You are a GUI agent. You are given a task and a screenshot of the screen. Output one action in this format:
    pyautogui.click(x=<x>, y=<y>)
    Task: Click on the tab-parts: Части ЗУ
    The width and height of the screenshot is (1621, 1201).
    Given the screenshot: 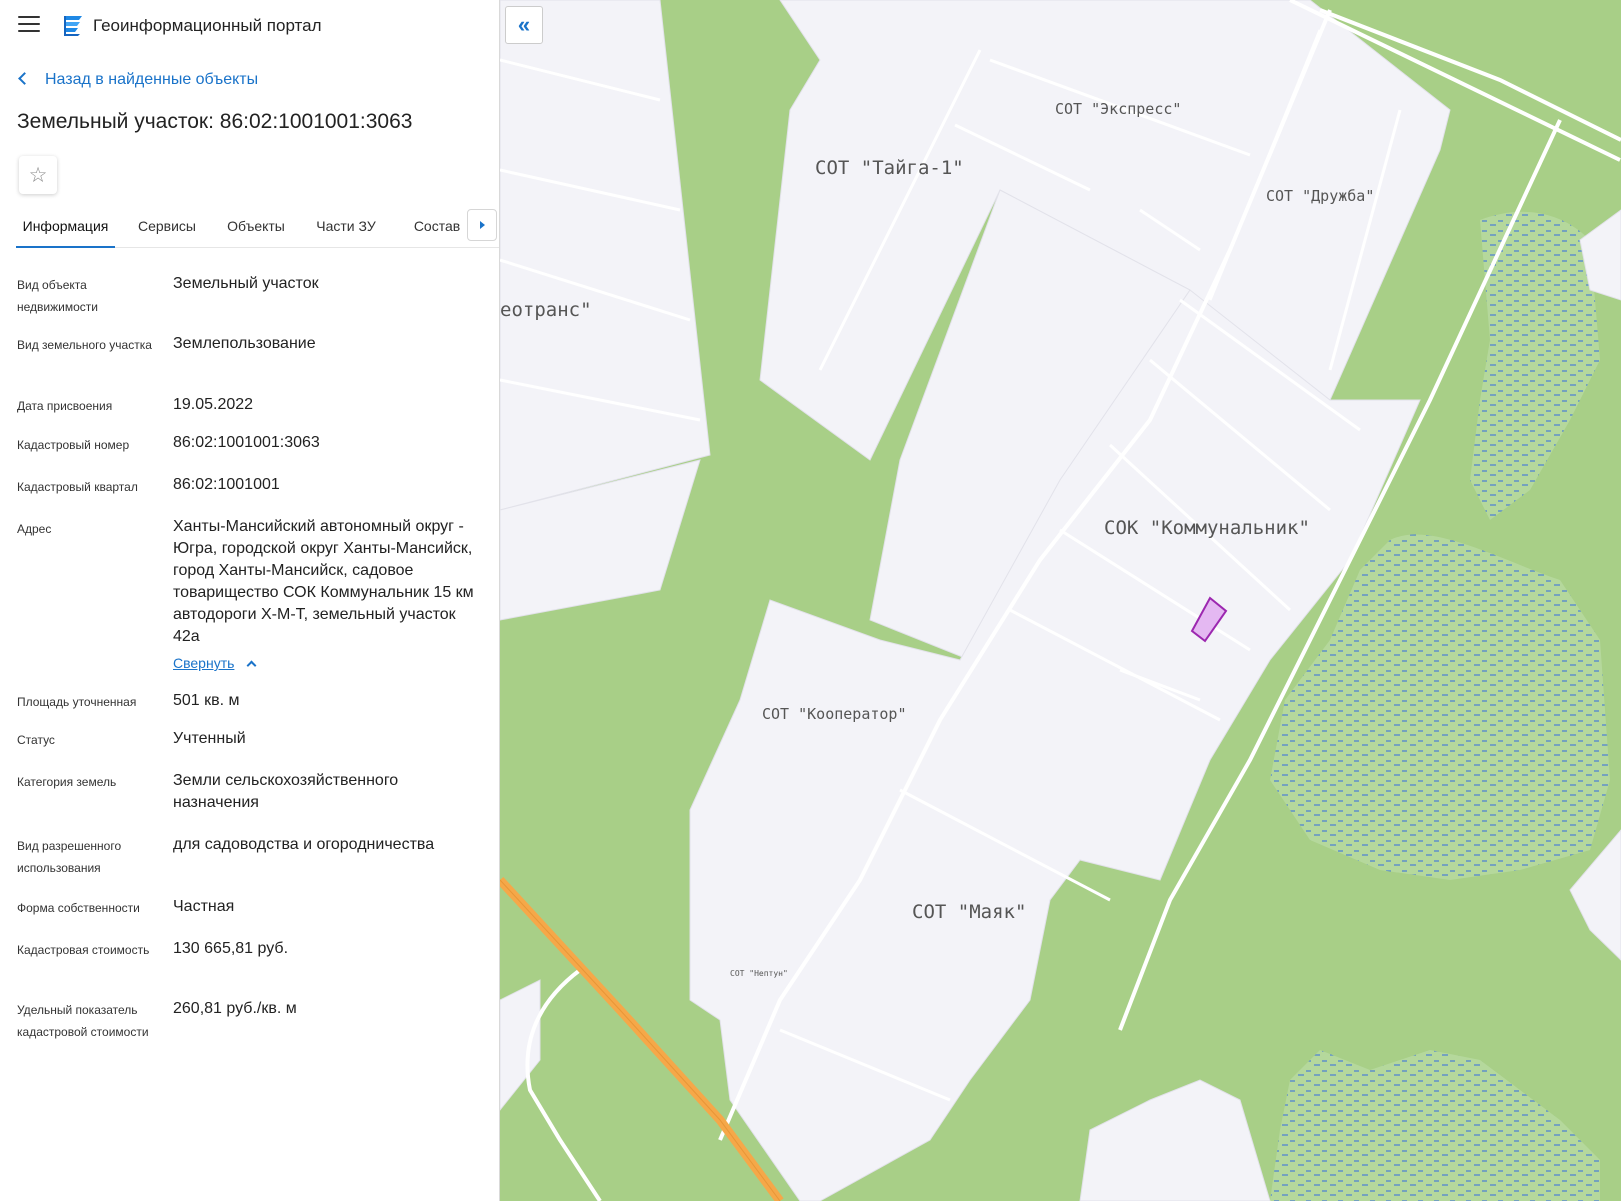 What is the action you would take?
    pyautogui.click(x=346, y=229)
    